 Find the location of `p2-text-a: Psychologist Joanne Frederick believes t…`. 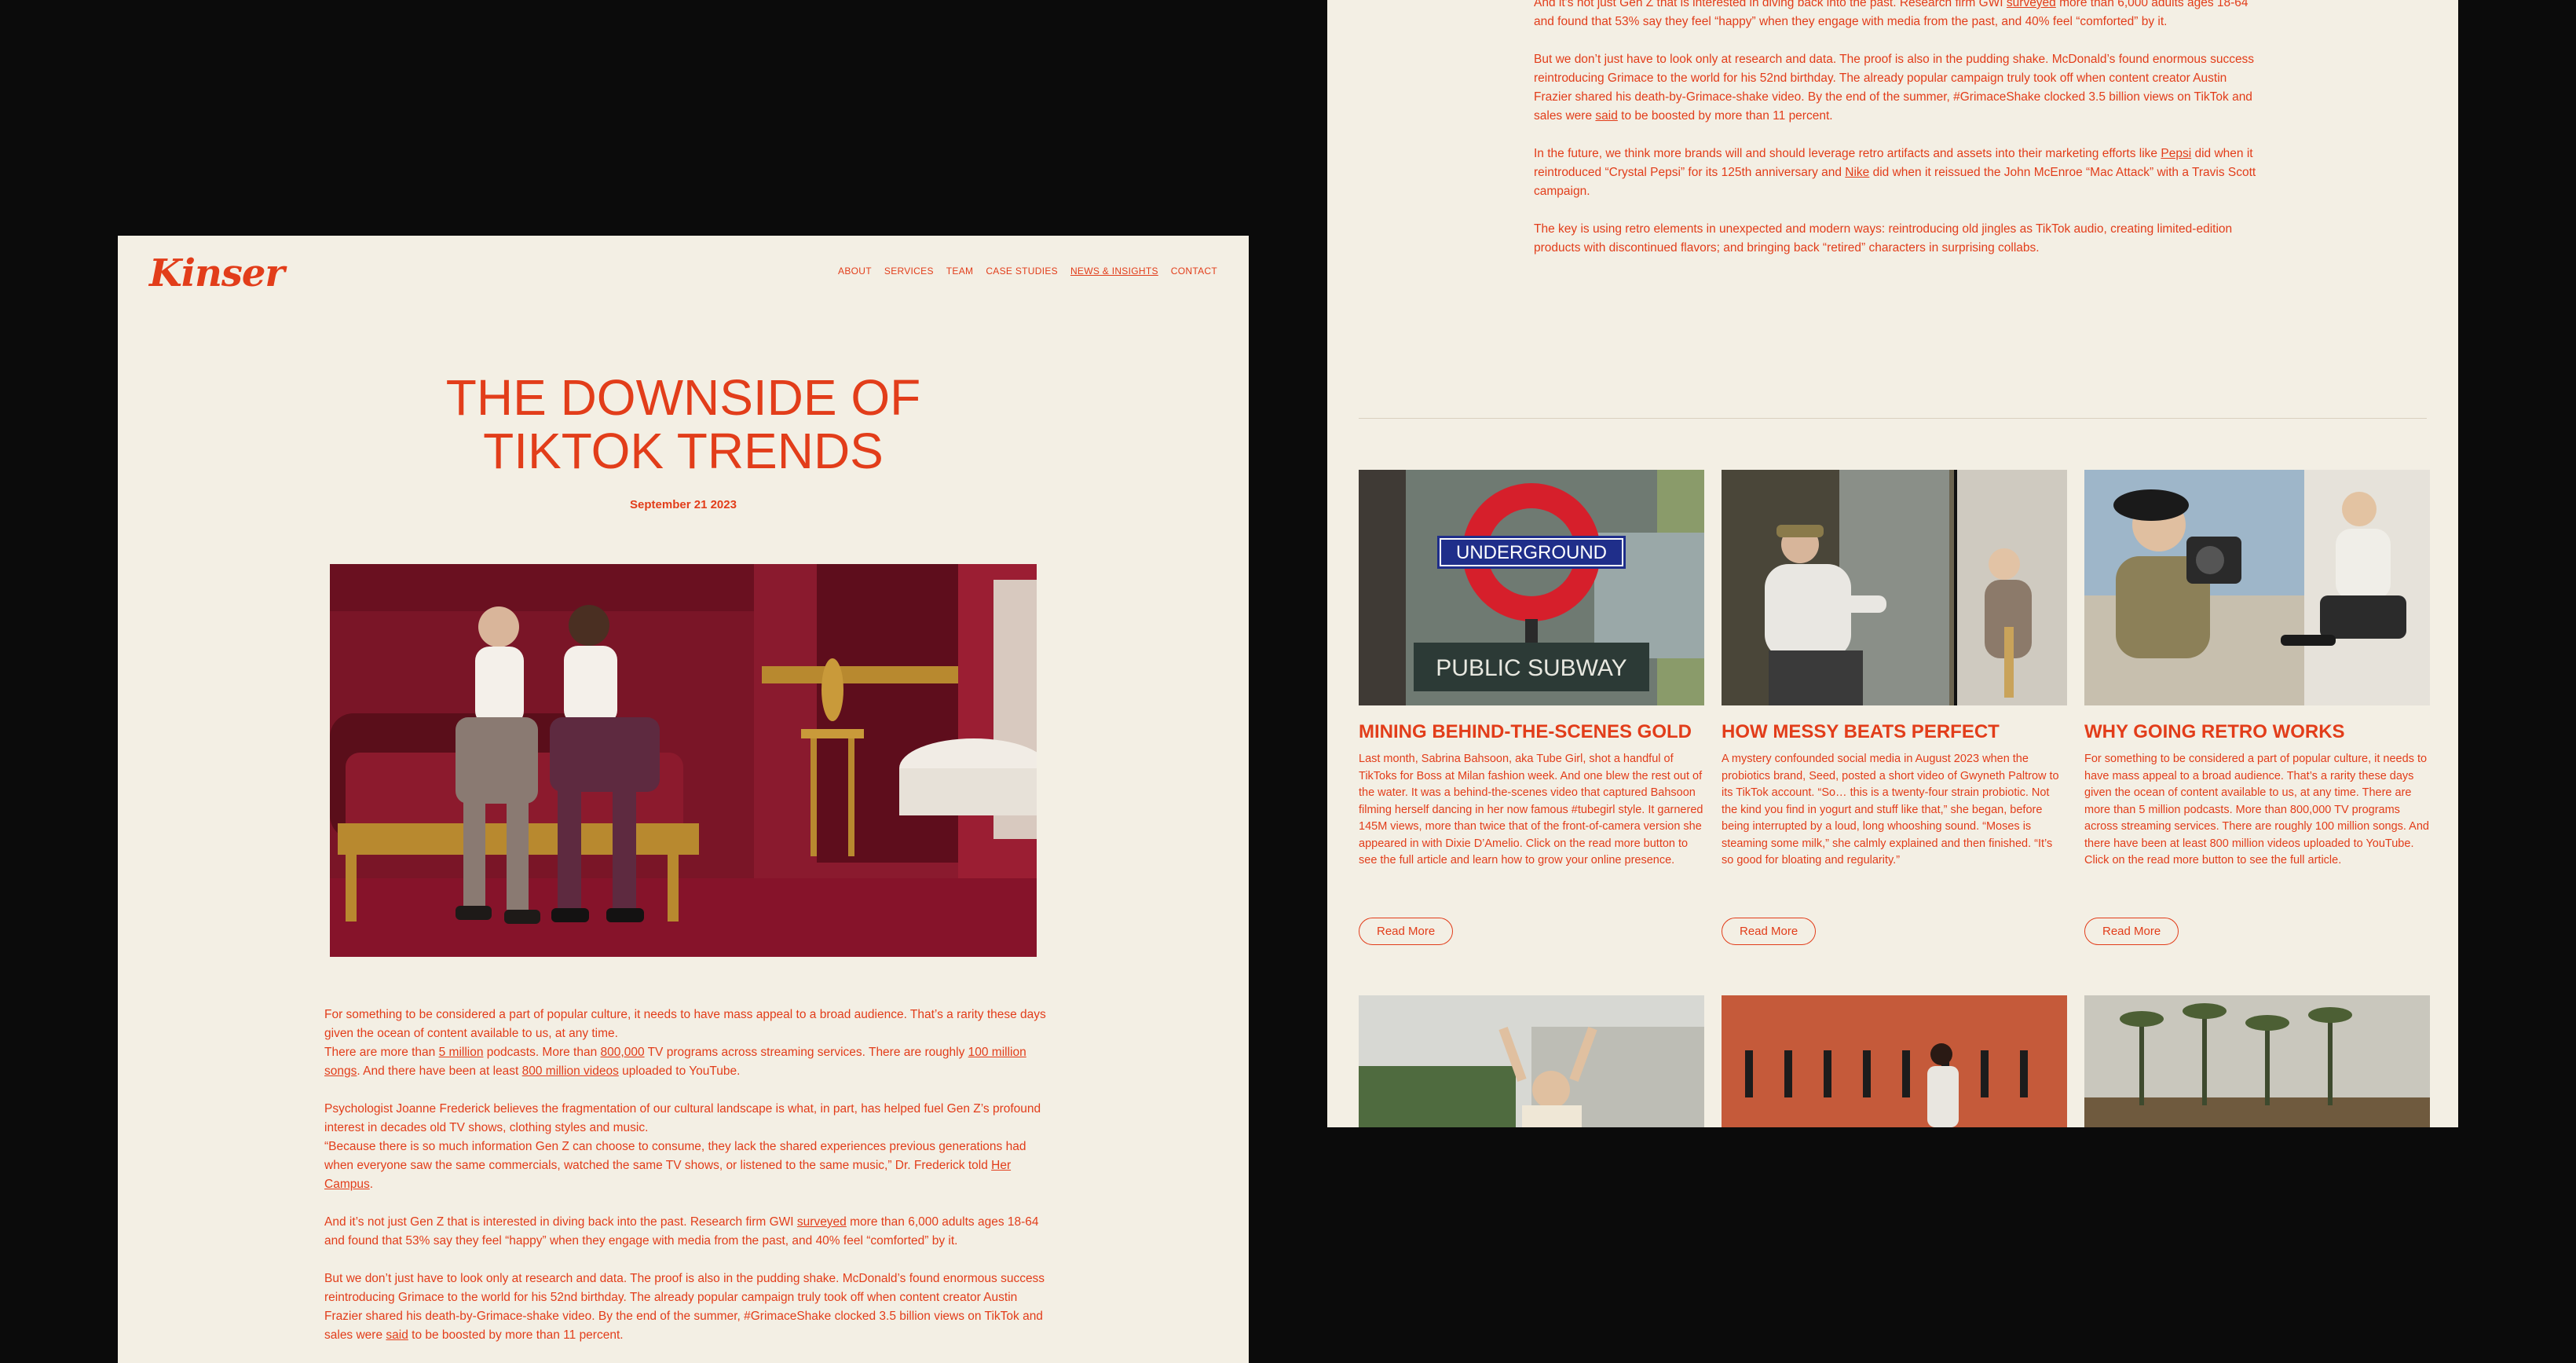

p2-text-a: Psychologist Joanne Frederick believes t… is located at coordinates (683, 1118).